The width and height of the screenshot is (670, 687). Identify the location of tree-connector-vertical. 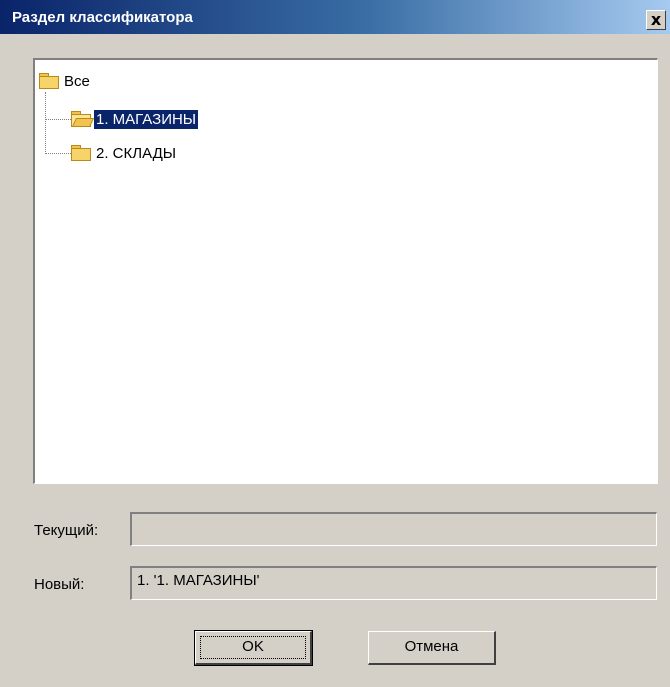
(45, 123).